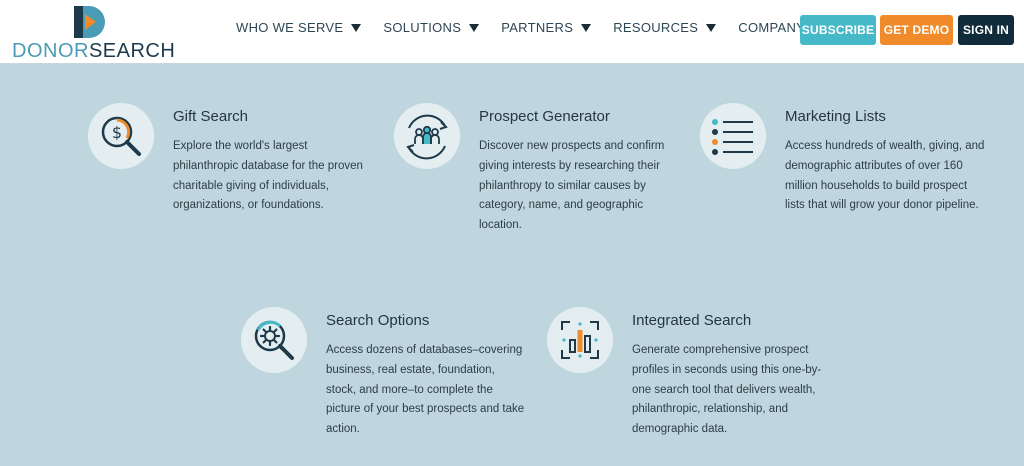 The height and width of the screenshot is (466, 1024). I want to click on sign-in-button: SIGN IN, so click(986, 30).